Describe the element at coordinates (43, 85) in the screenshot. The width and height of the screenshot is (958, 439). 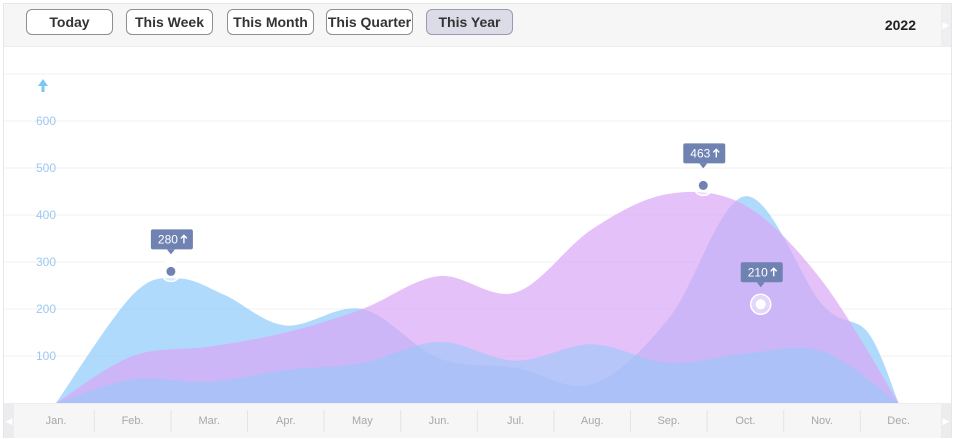
I see `up-arrow-icon` at that location.